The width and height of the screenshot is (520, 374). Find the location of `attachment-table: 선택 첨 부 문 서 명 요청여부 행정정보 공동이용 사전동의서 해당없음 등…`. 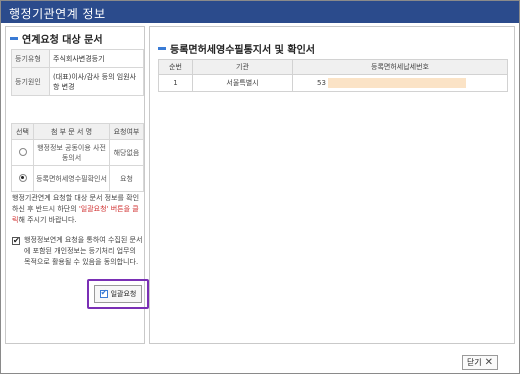

attachment-table: 선택 첨 부 문 서 명 요청여부 행정정보 공동이용 사전동의서 해당없음 등… is located at coordinates (77, 157).